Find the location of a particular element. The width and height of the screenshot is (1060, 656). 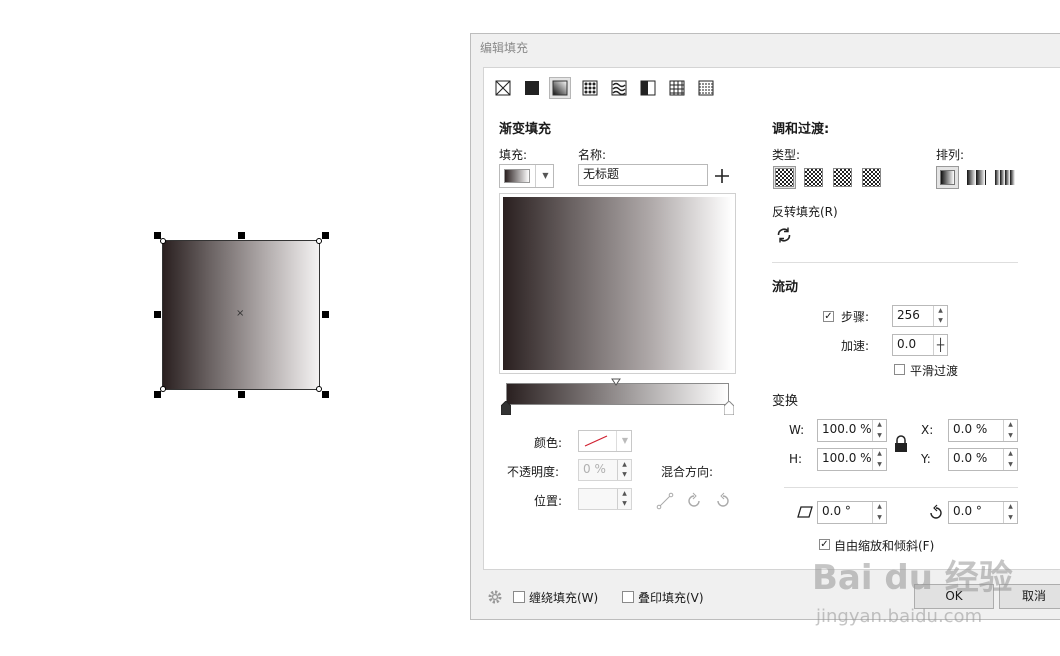

gradient-fill-icon is located at coordinates (560, 88).